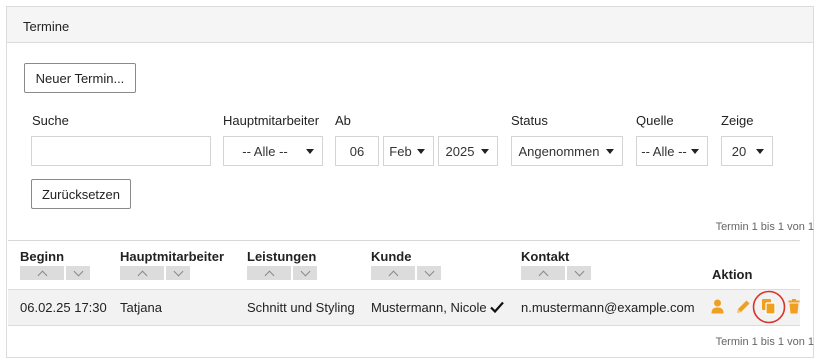 Image resolution: width=820 pixels, height=364 pixels. What do you see at coordinates (141, 307) in the screenshot?
I see `cell-employee: Tatjana` at bounding box center [141, 307].